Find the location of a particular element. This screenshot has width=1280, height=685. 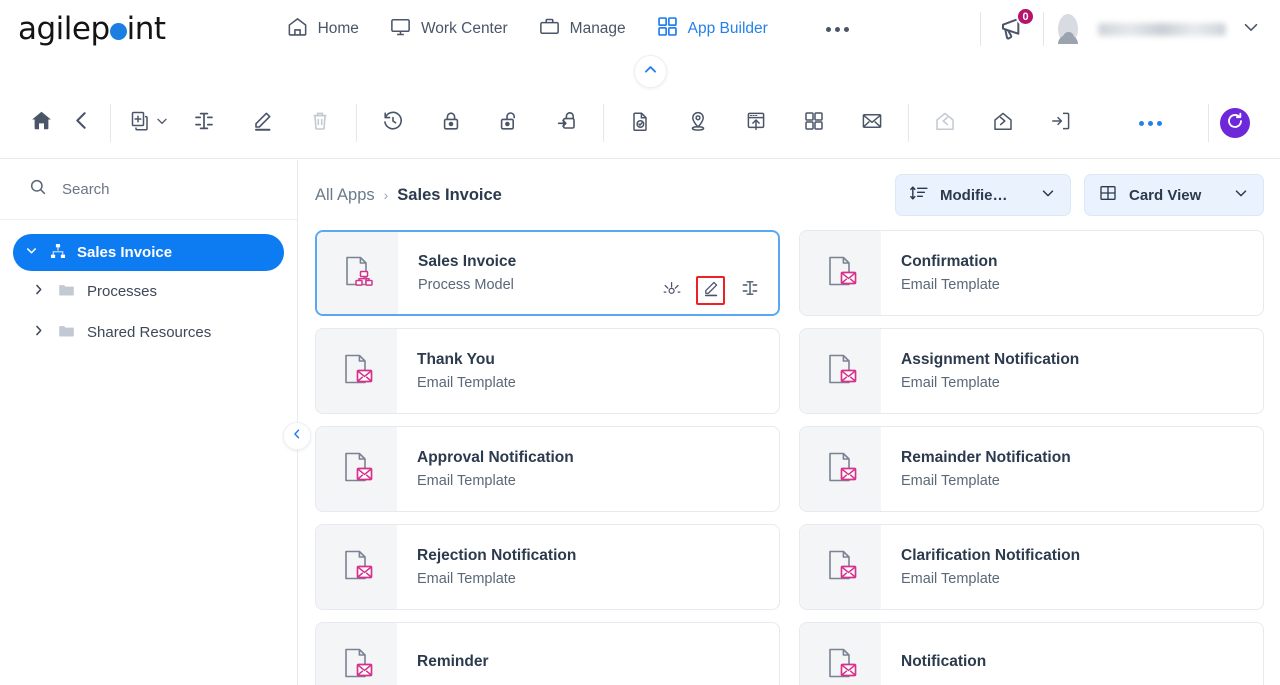

card-item: Thank You Email Template is located at coordinates (547, 371).